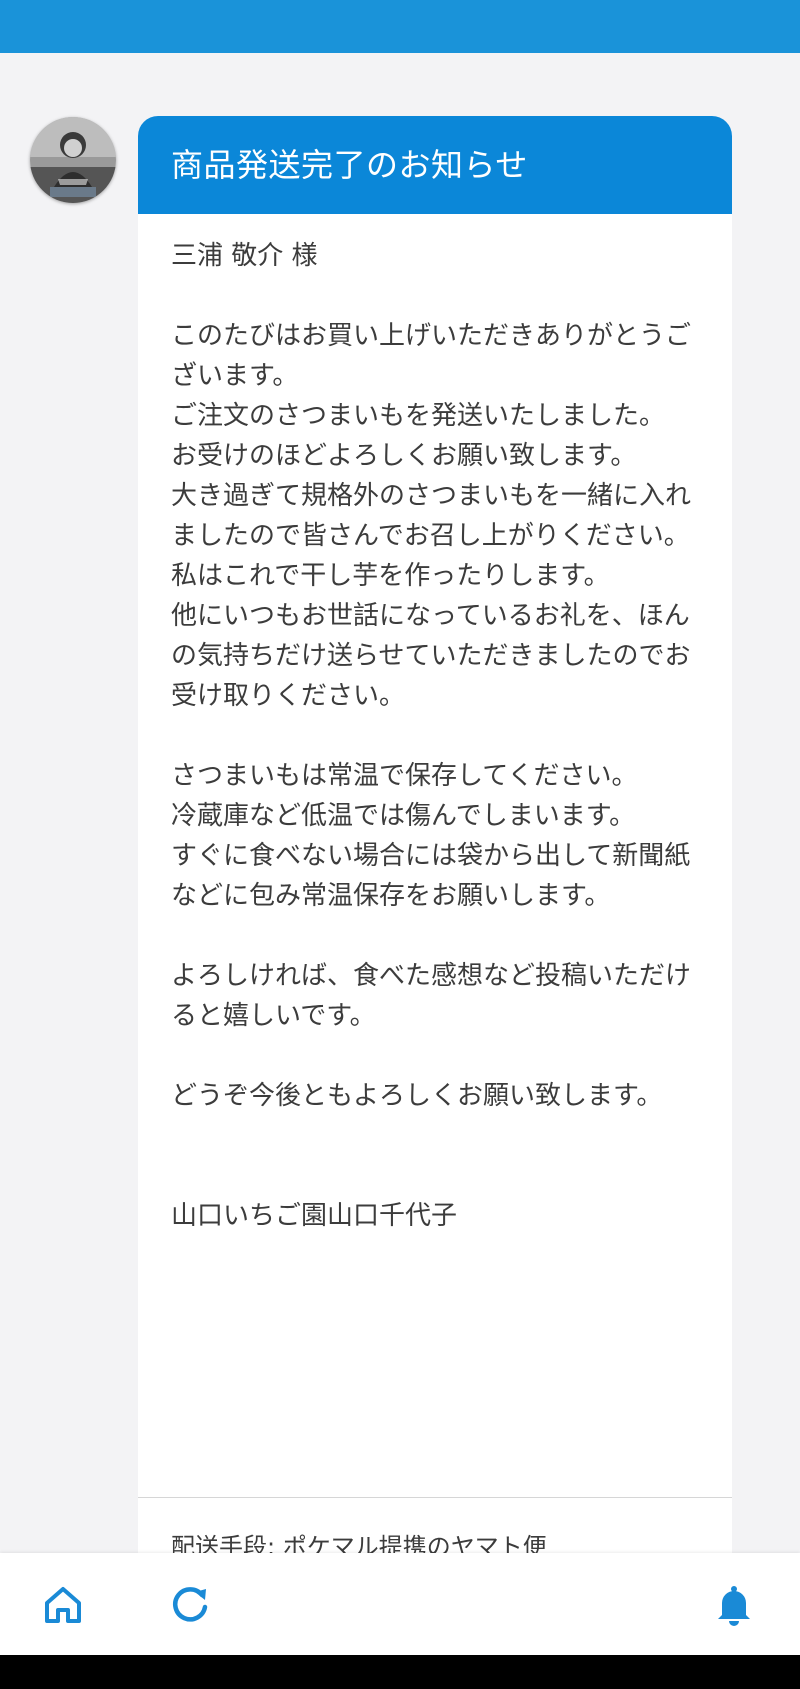 This screenshot has height=1689, width=800. What do you see at coordinates (417, 1096) in the screenshot?
I see `message-paragraph: どうぞ今後ともよろしくお願い致します。` at bounding box center [417, 1096].